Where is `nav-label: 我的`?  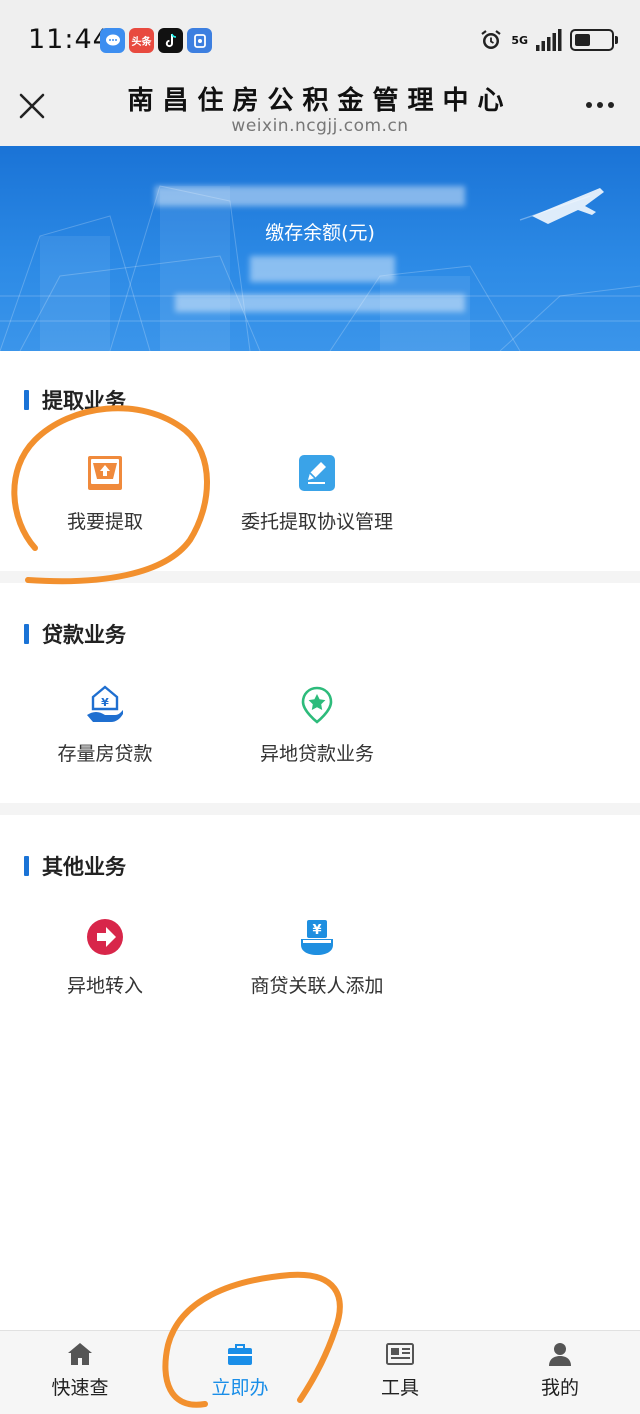 nav-label: 我的 is located at coordinates (559, 1388).